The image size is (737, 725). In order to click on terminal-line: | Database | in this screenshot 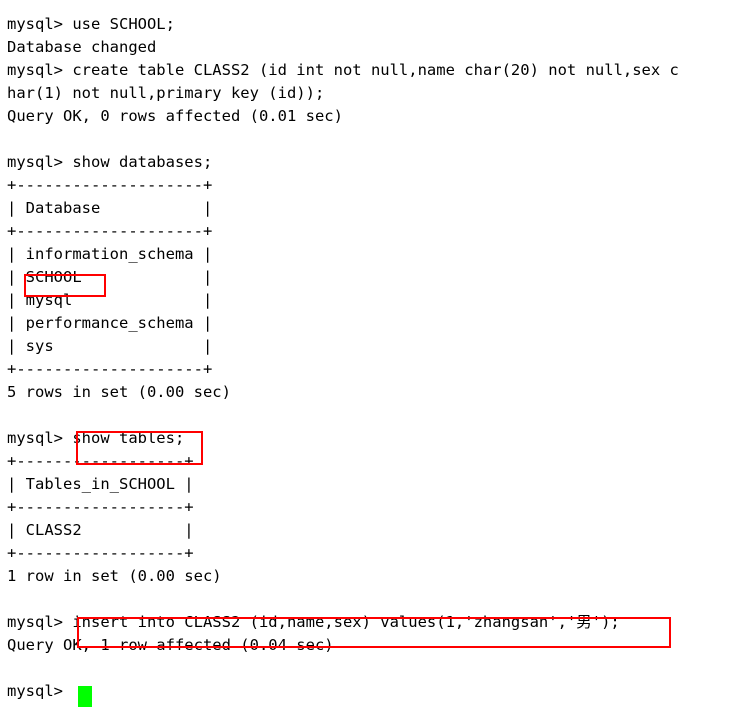, I will do `click(110, 208)`.